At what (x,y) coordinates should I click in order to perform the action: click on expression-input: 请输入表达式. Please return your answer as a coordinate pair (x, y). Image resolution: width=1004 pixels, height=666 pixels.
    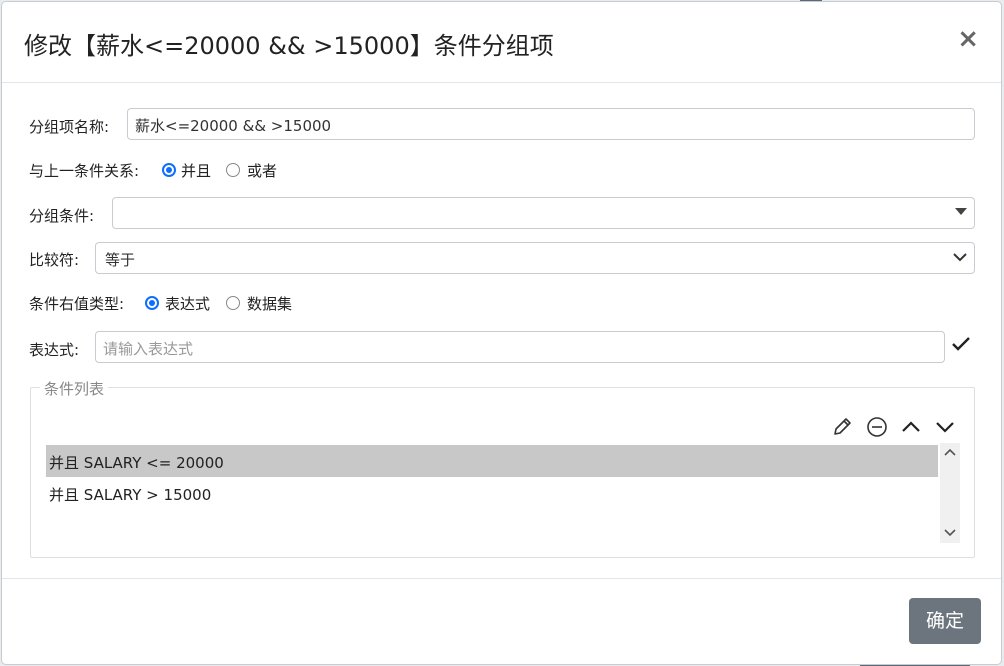
    Looking at the image, I should click on (520, 347).